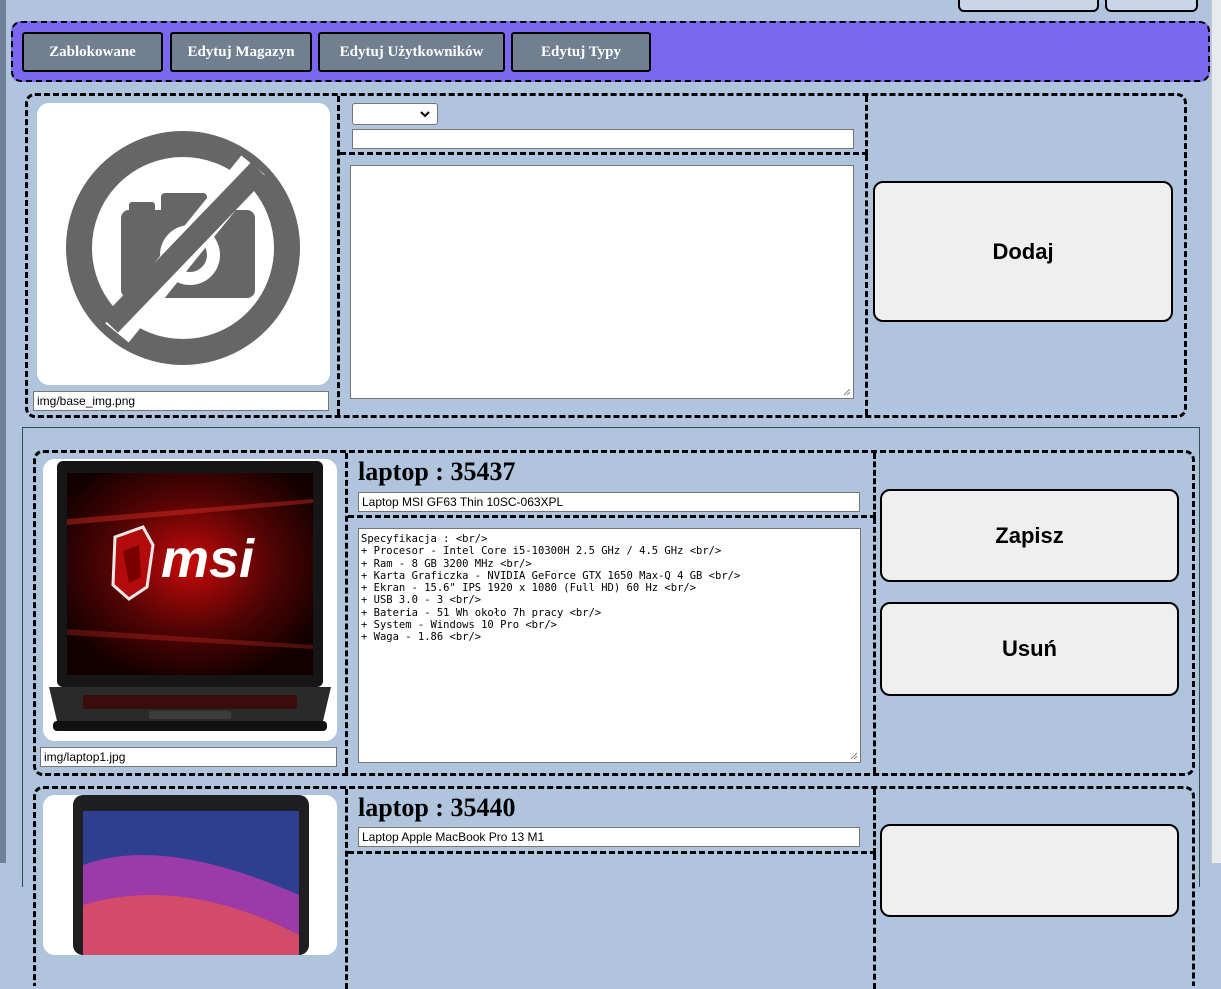 Image resolution: width=1221 pixels, height=989 pixels. I want to click on product-image: msi, so click(190, 600).